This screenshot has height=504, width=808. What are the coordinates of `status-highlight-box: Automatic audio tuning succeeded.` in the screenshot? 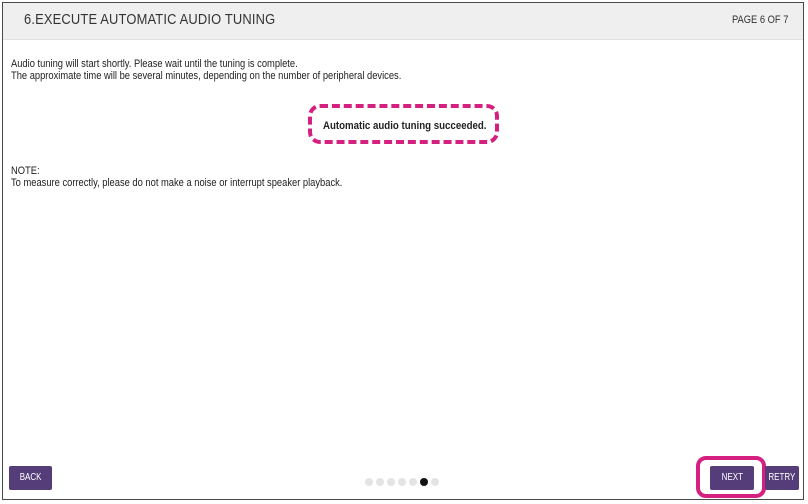 It's located at (403, 124).